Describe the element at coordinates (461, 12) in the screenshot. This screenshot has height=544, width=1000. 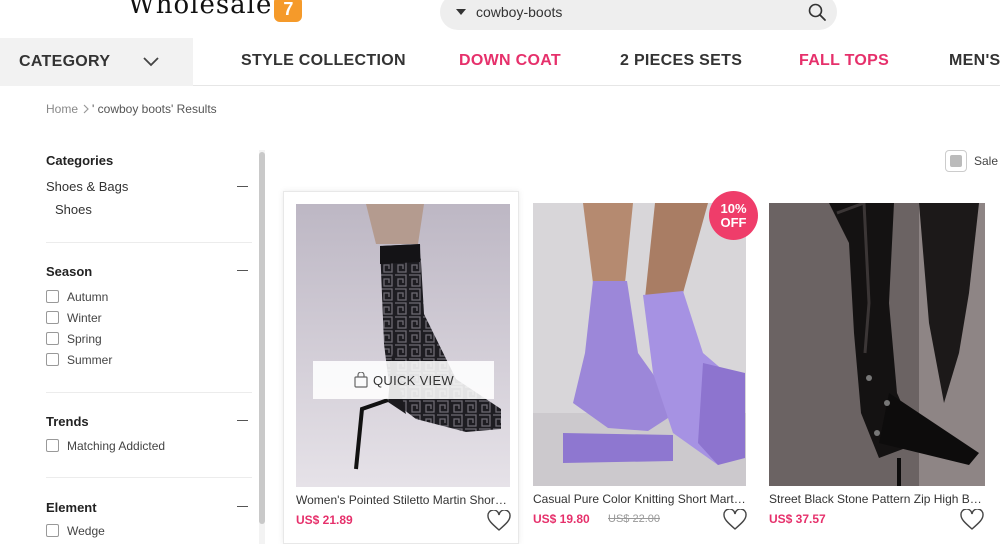
I see `search-dropdown-caret-icon` at that location.